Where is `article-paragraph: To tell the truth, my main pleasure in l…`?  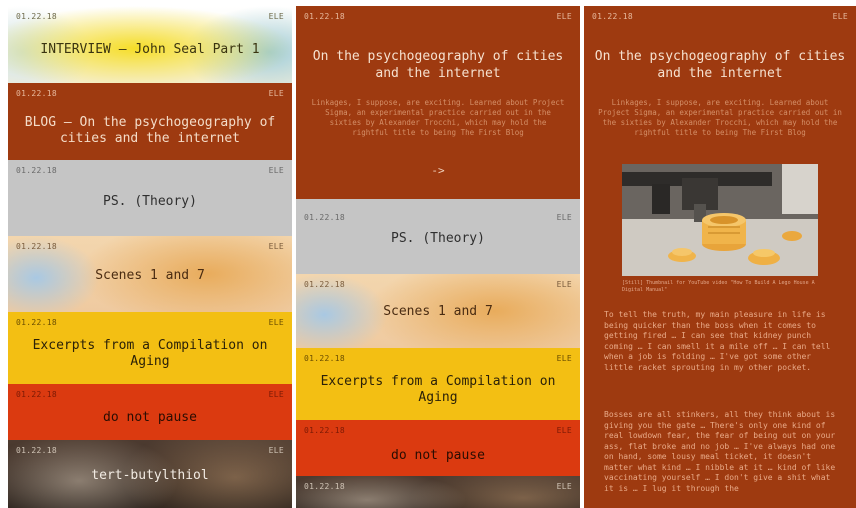
article-paragraph: To tell the truth, my main pleasure in l… is located at coordinates (717, 341).